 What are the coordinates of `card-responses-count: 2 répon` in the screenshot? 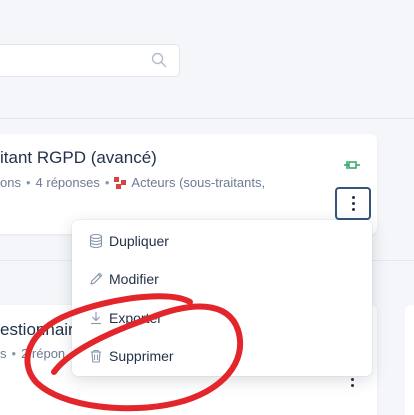 It's located at (43, 353).